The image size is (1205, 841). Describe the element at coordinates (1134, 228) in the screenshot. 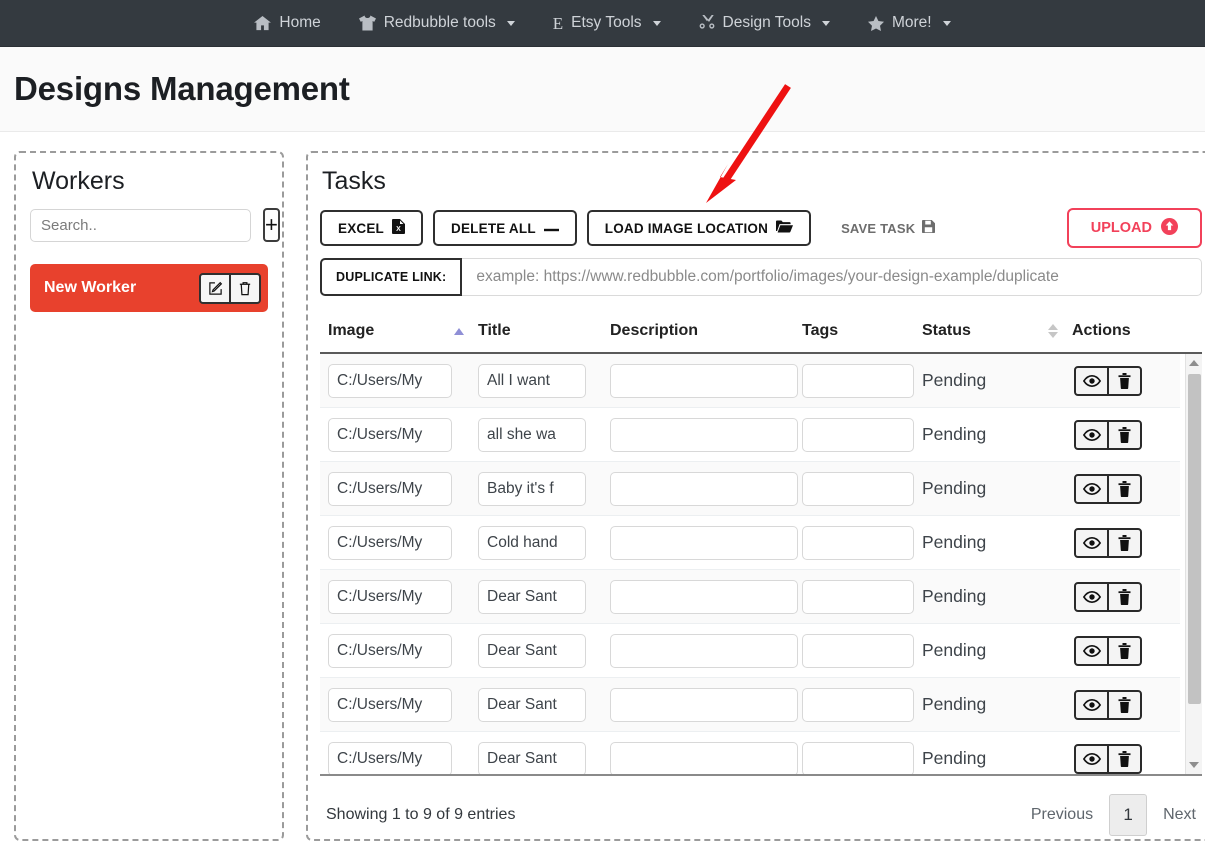

I see `upload-button: UPLOAD` at that location.